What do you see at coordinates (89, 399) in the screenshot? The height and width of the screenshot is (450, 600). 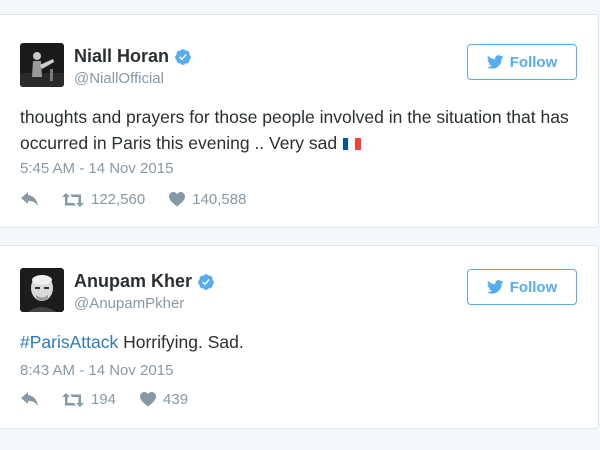 I see `retweet-button: 194` at bounding box center [89, 399].